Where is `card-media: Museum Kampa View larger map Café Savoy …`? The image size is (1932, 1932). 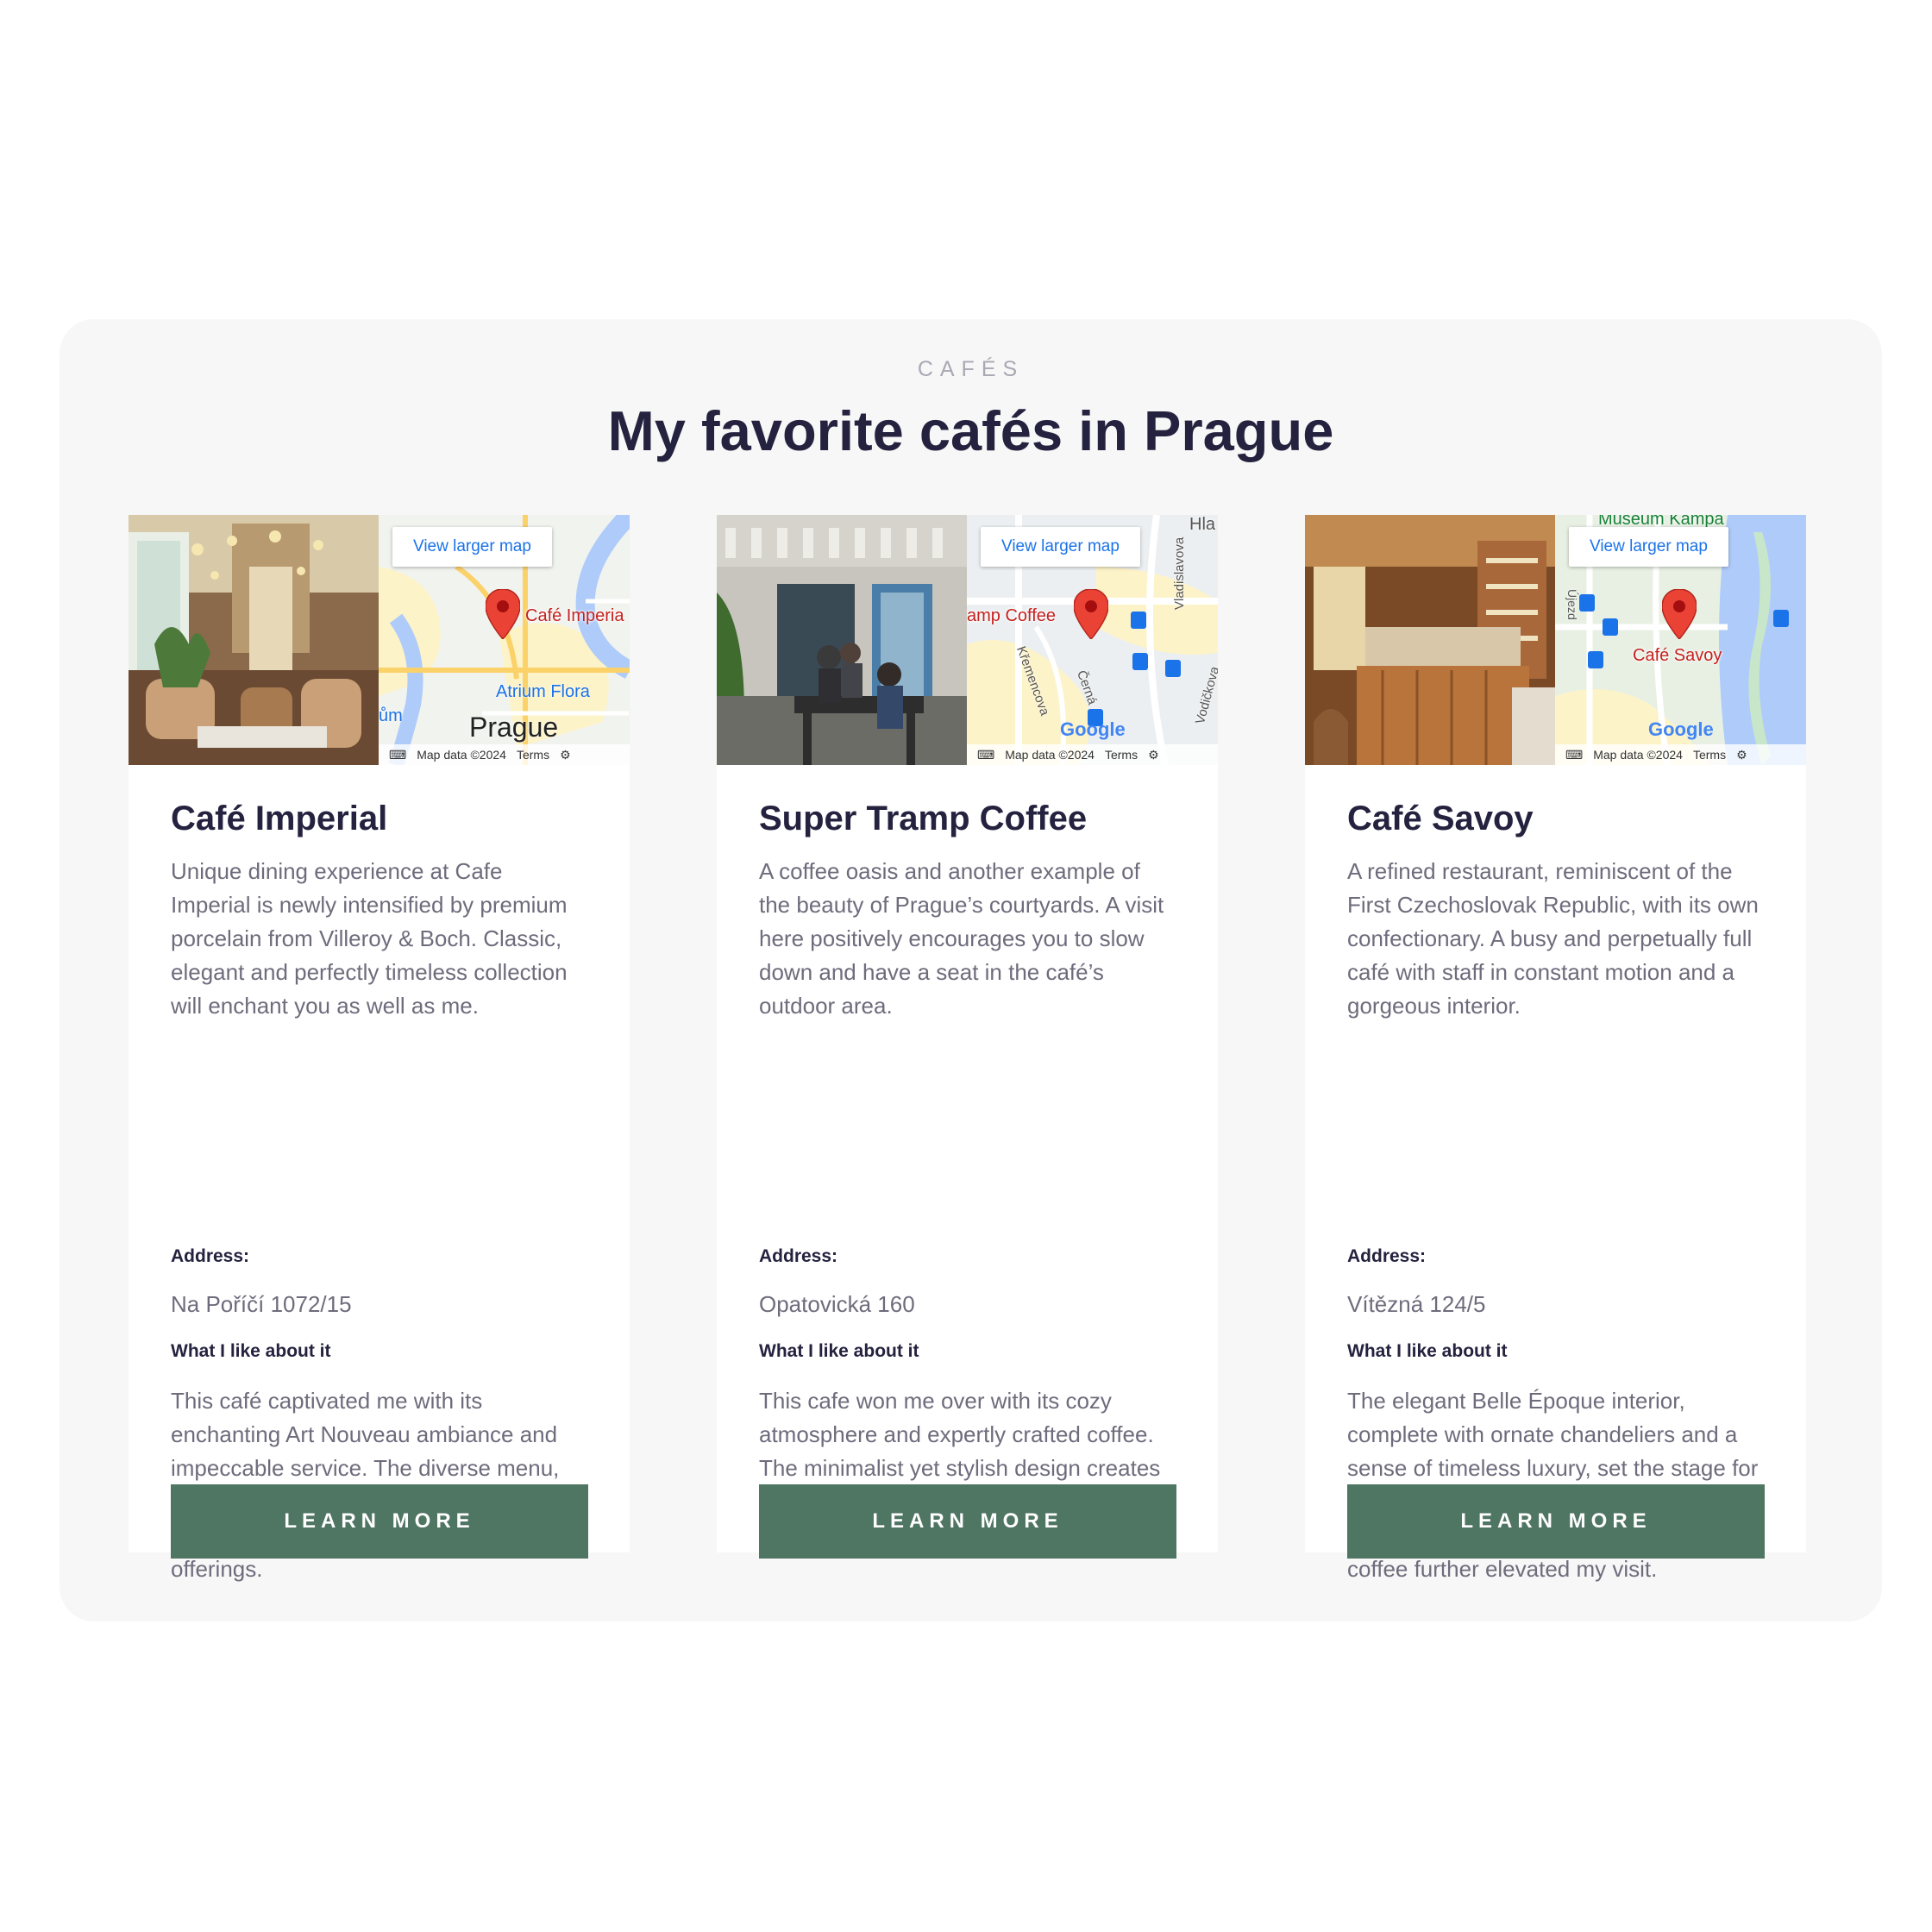 card-media: Museum Kampa View larger map Café Savoy … is located at coordinates (1555, 640).